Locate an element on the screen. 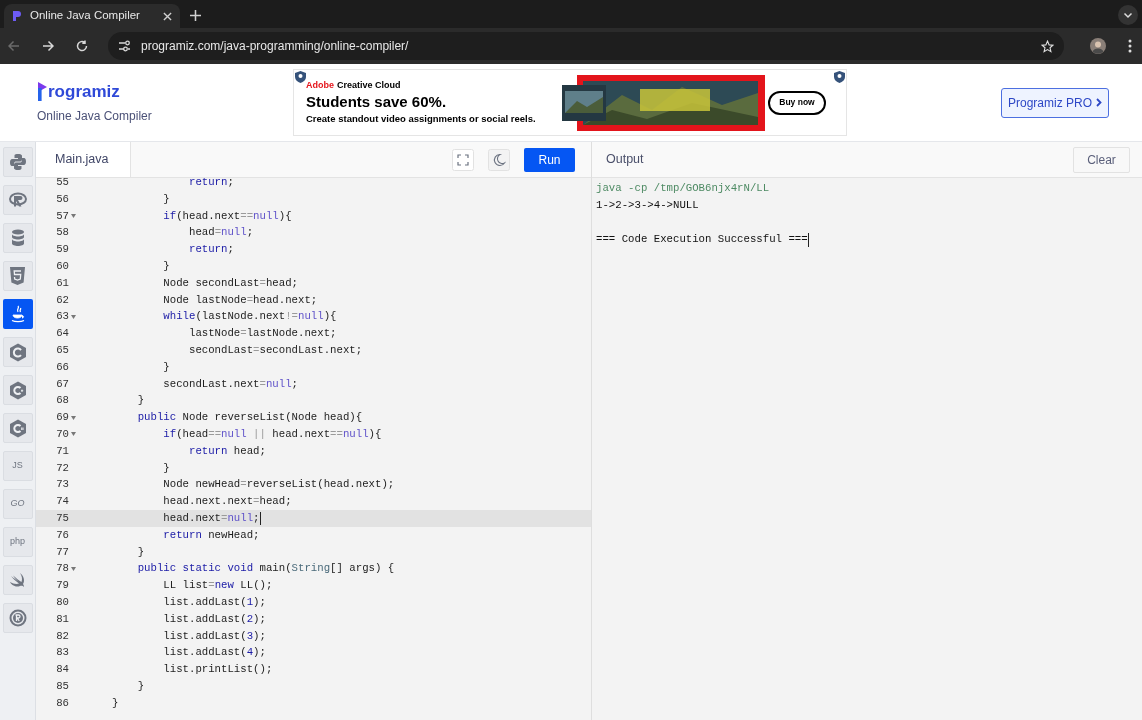 This screenshot has height=720, width=1142. line-number: 84 is located at coordinates (62, 670).